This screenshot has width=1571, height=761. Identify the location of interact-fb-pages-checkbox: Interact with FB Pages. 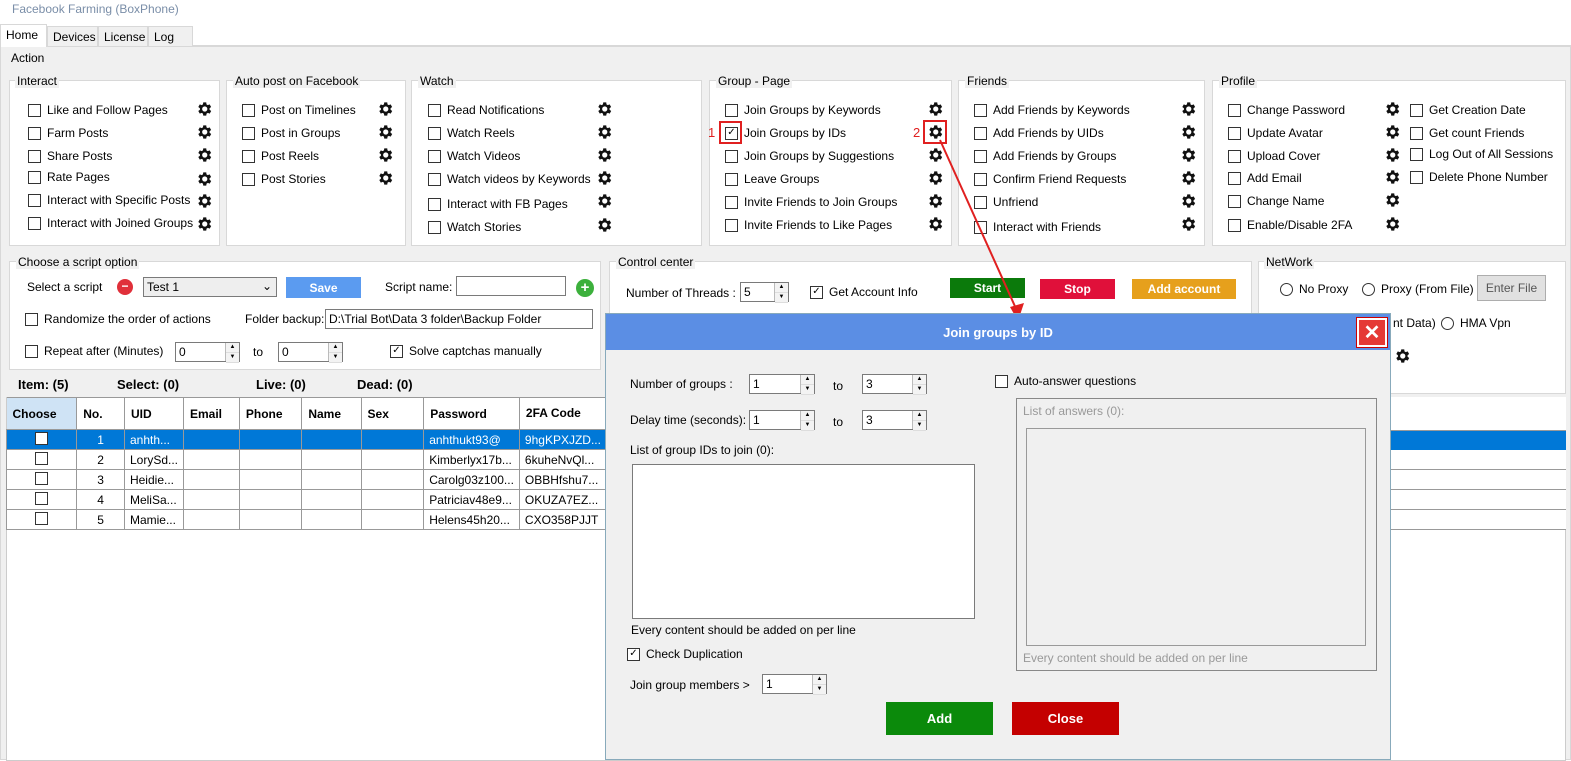
(498, 204).